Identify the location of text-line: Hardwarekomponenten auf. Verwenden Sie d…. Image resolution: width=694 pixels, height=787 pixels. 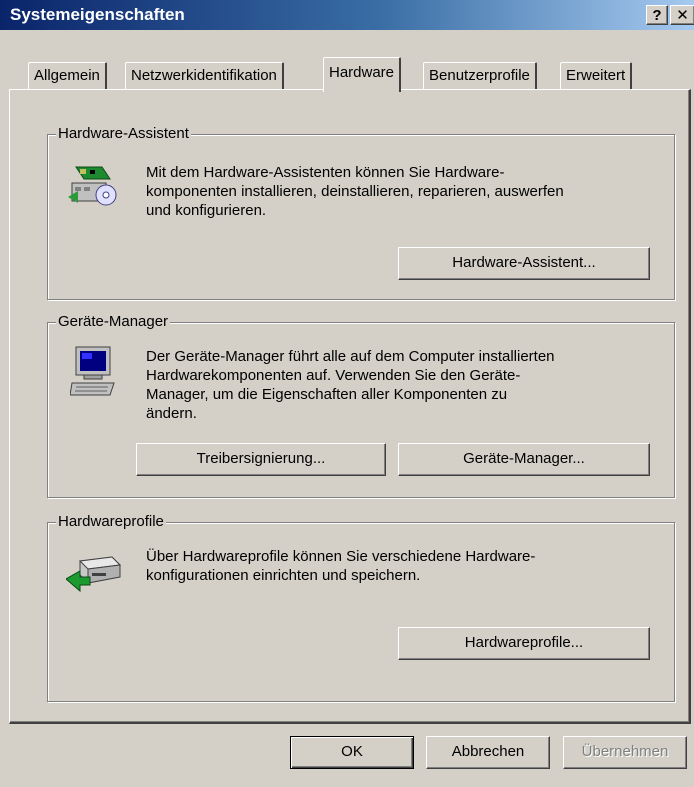
(333, 375).